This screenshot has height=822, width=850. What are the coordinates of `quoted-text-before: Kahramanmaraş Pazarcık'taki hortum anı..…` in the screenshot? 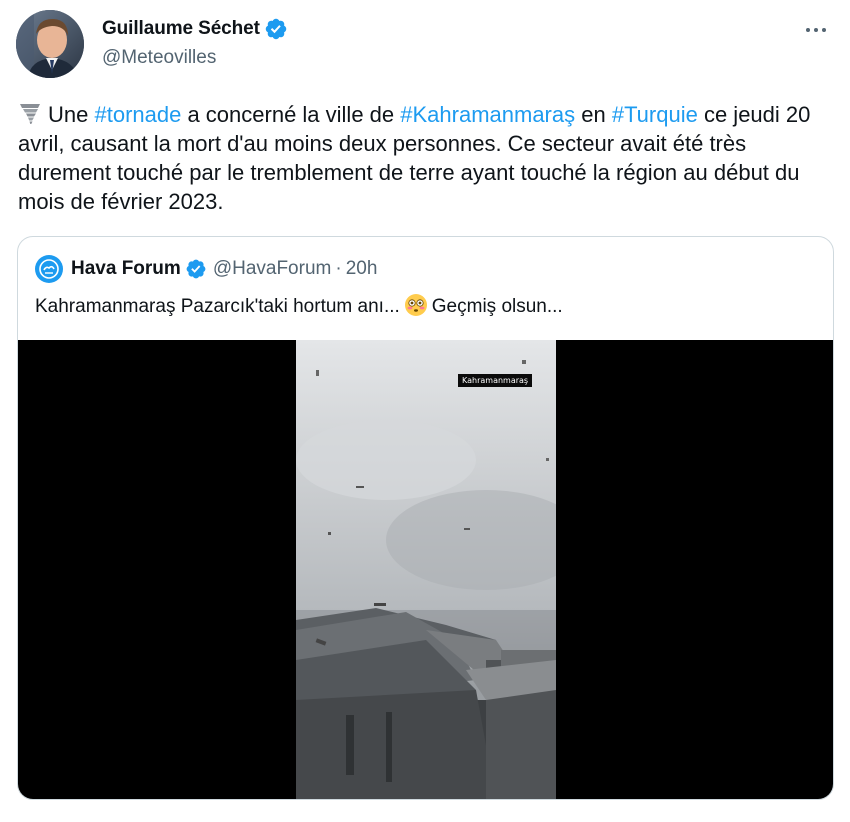 It's located at (217, 306).